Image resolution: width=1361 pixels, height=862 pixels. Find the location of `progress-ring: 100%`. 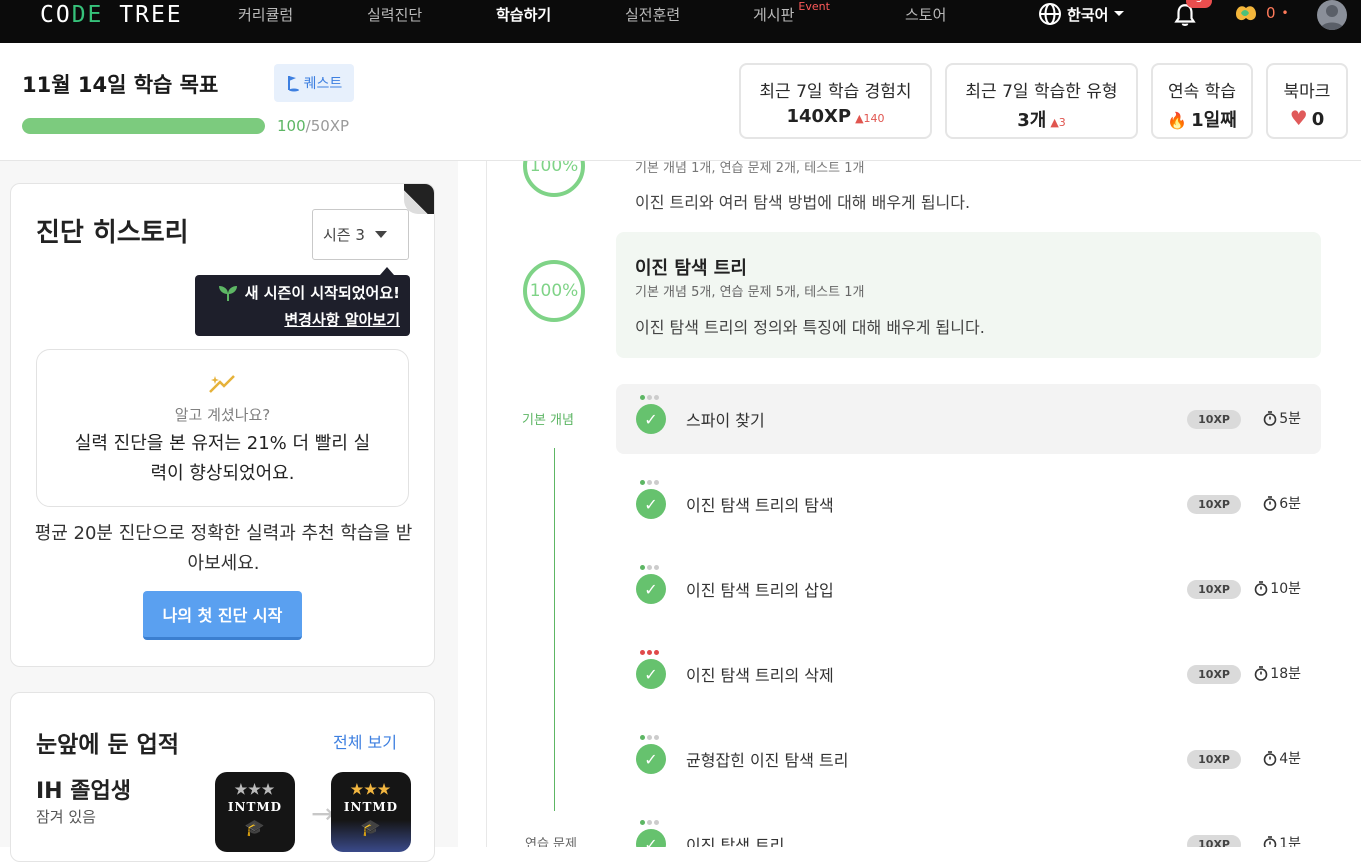

progress-ring: 100% is located at coordinates (554, 291).